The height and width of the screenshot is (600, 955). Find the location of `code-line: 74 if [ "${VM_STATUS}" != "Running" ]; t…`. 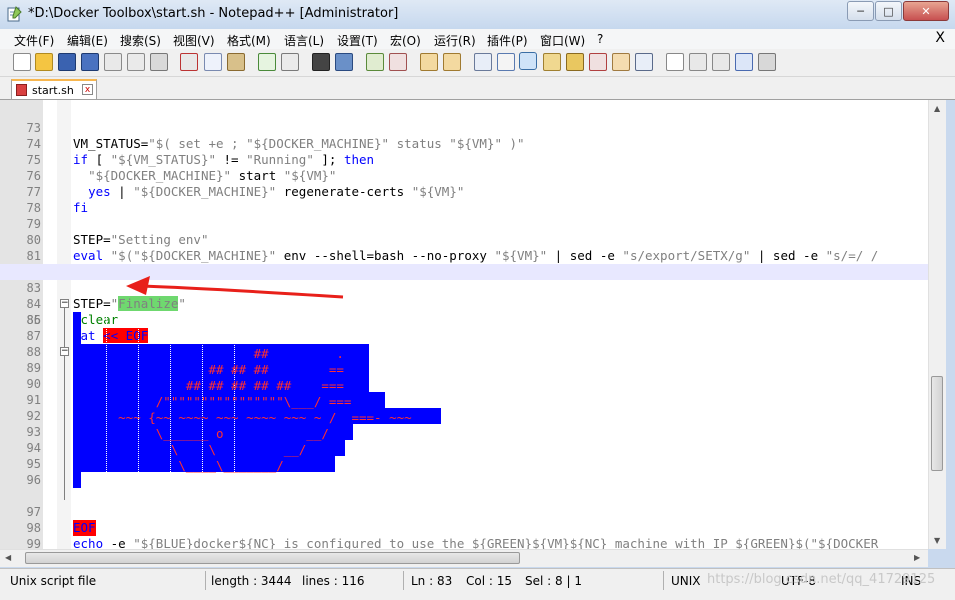

code-line: 74 if [ "${VM_STATUS}" != "Running" ]; t… is located at coordinates (200, 152).